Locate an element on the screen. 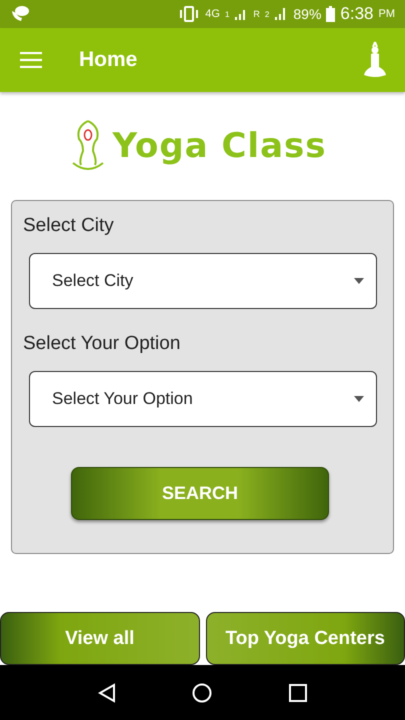  roaming-label: R is located at coordinates (256, 14).